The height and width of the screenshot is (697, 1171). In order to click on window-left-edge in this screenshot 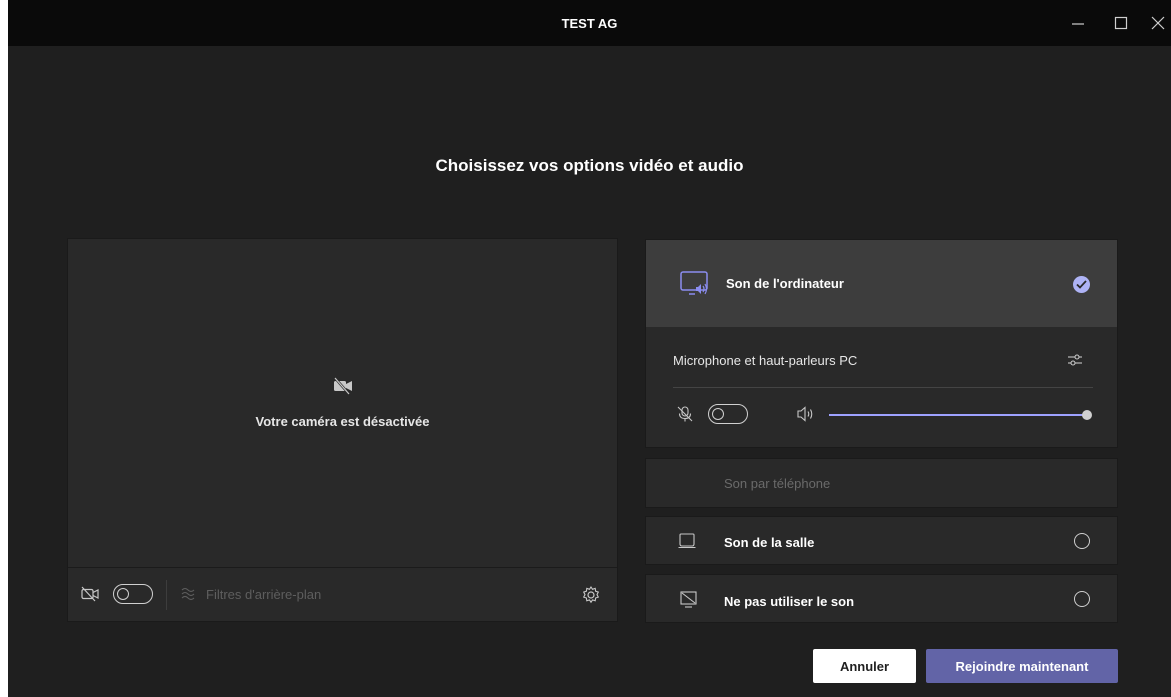, I will do `click(4, 348)`.